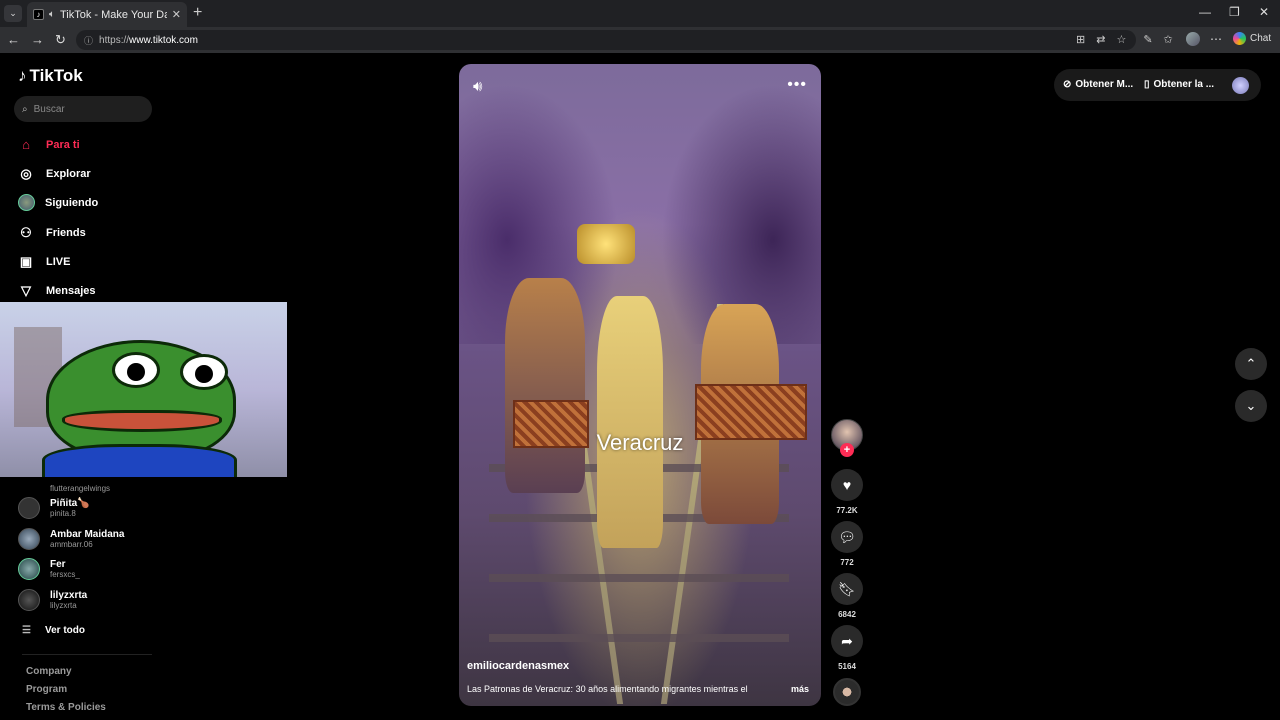  Describe the element at coordinates (63, 513) in the screenshot. I see `account-handle: pinita.8` at that location.